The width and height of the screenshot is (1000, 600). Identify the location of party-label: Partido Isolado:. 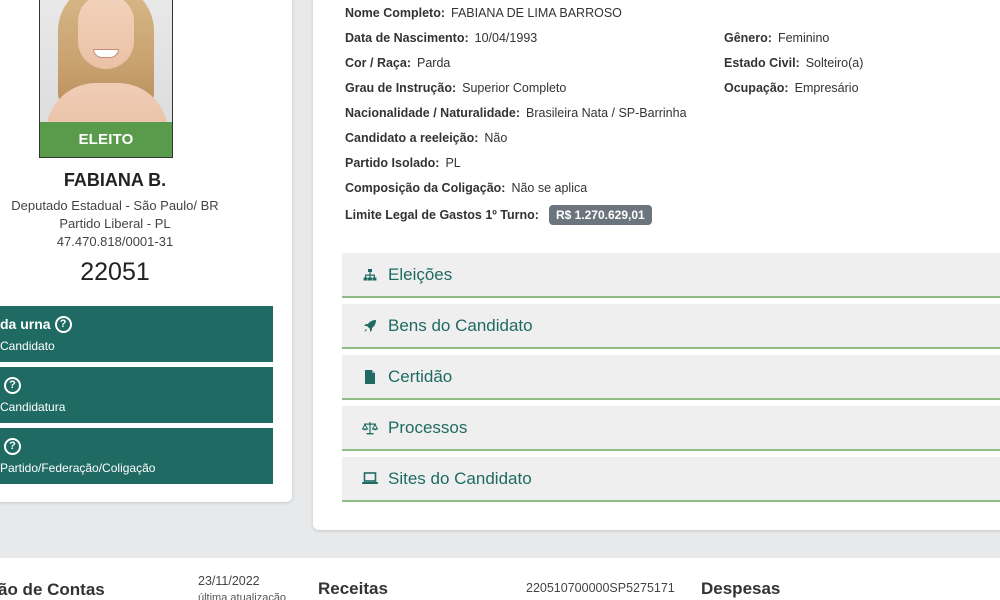
(392, 163).